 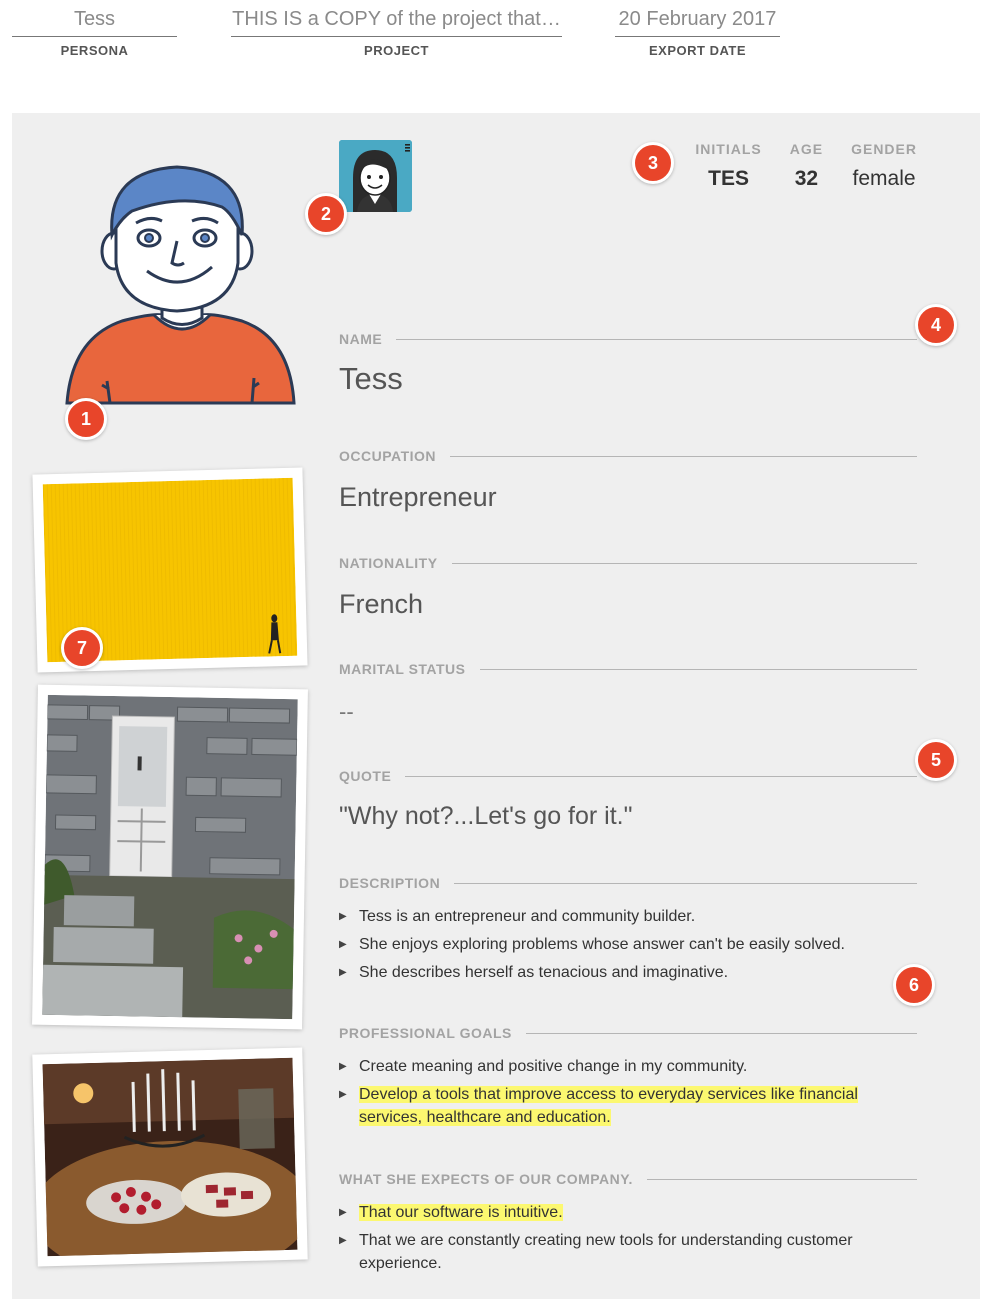 I want to click on description-label: DESCRIPTION, so click(x=390, y=883).